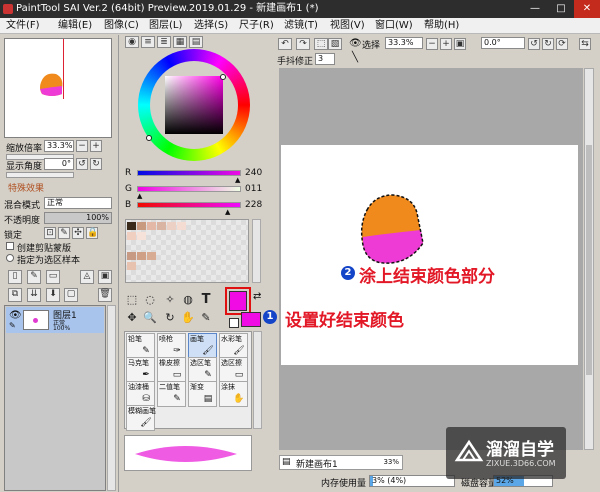 The height and width of the screenshot is (492, 600). I want to click on menu-select: 选择(S), so click(211, 26).